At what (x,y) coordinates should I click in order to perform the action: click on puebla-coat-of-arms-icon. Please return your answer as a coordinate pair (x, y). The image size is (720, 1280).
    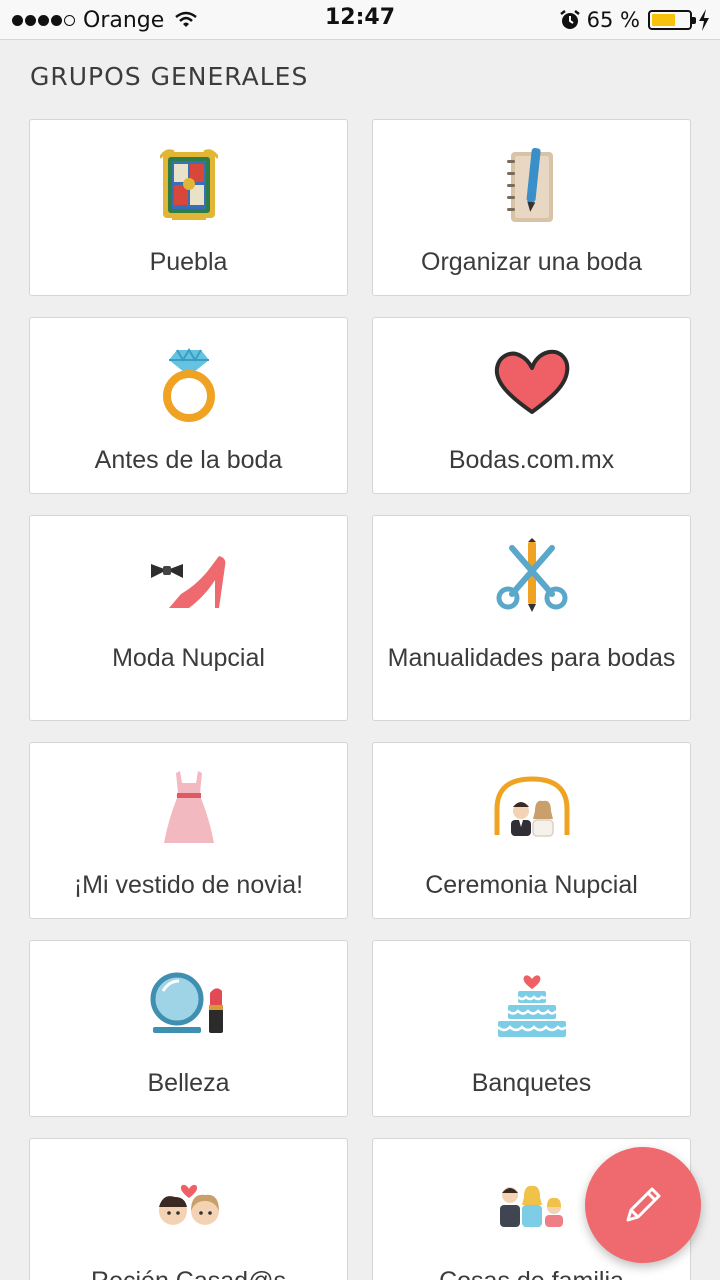
    Looking at the image, I should click on (188, 184).